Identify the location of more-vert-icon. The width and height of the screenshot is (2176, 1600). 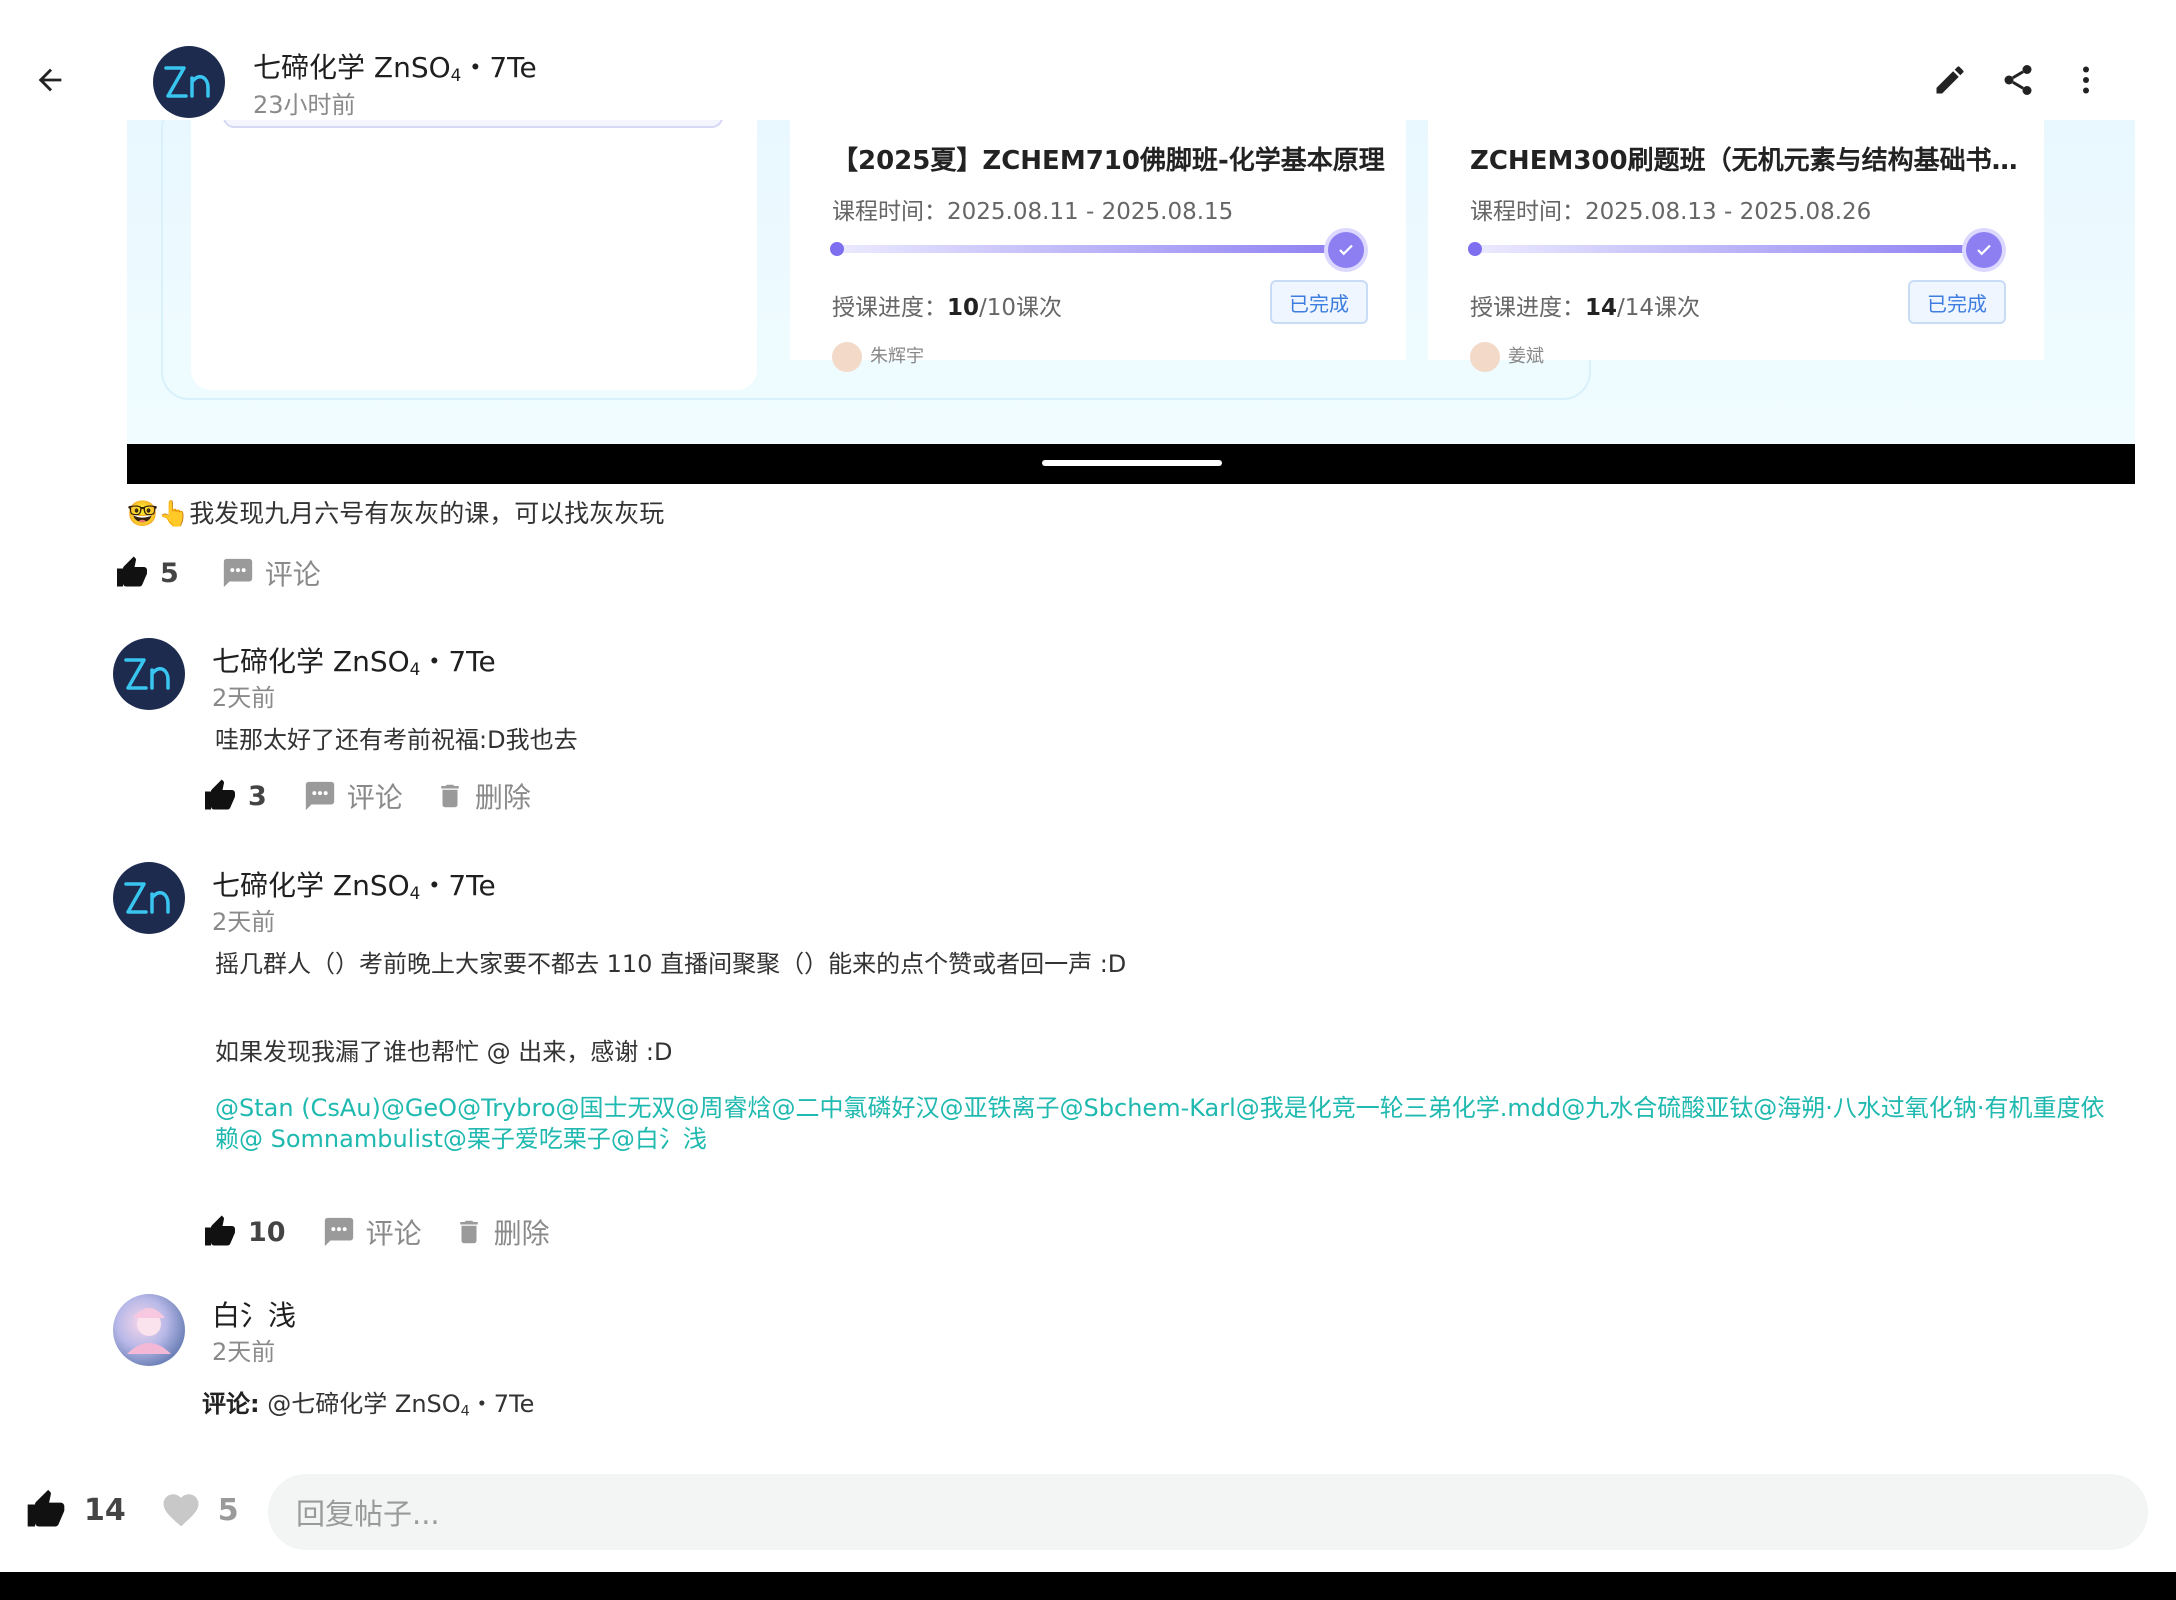
(2086, 80).